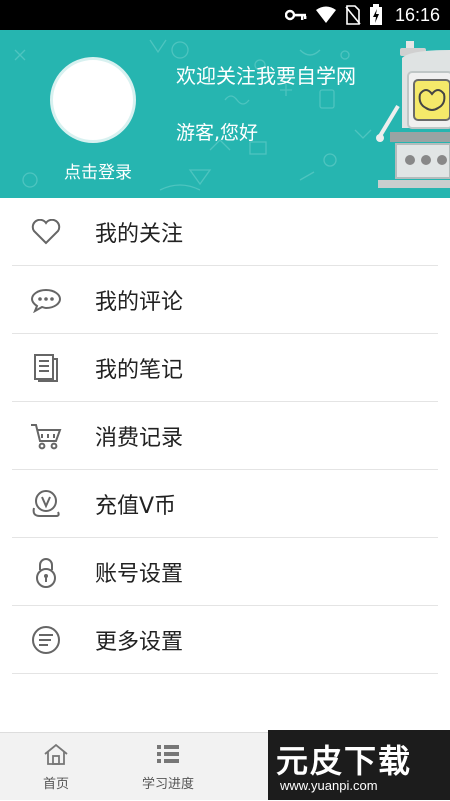 The width and height of the screenshot is (450, 801). I want to click on menu-item-label: 我的笔记, so click(139, 370).